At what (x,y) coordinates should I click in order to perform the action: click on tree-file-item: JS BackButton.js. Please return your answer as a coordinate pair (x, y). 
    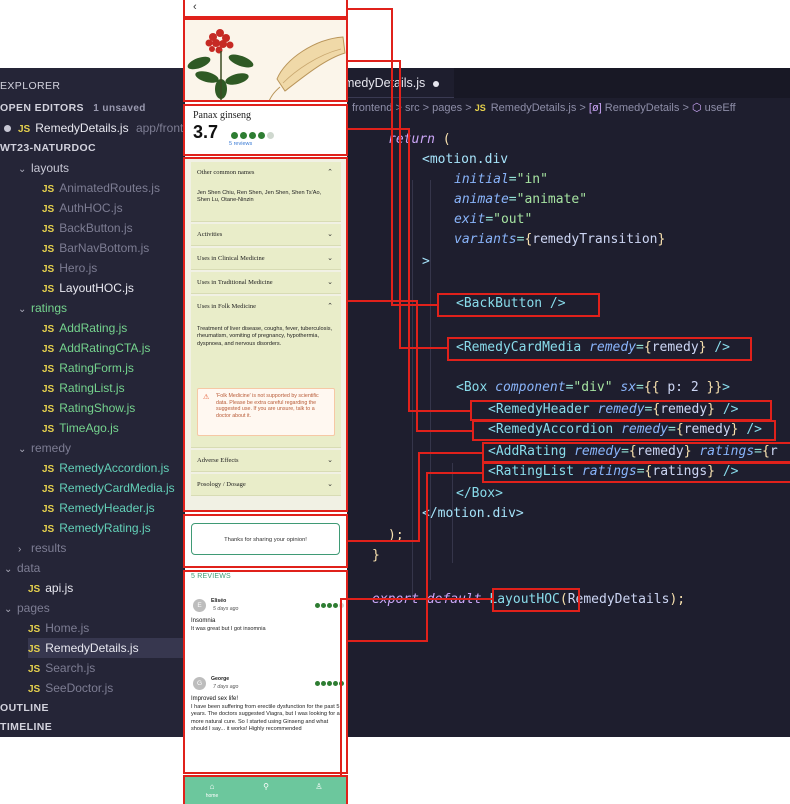
    Looking at the image, I should click on (87, 228).